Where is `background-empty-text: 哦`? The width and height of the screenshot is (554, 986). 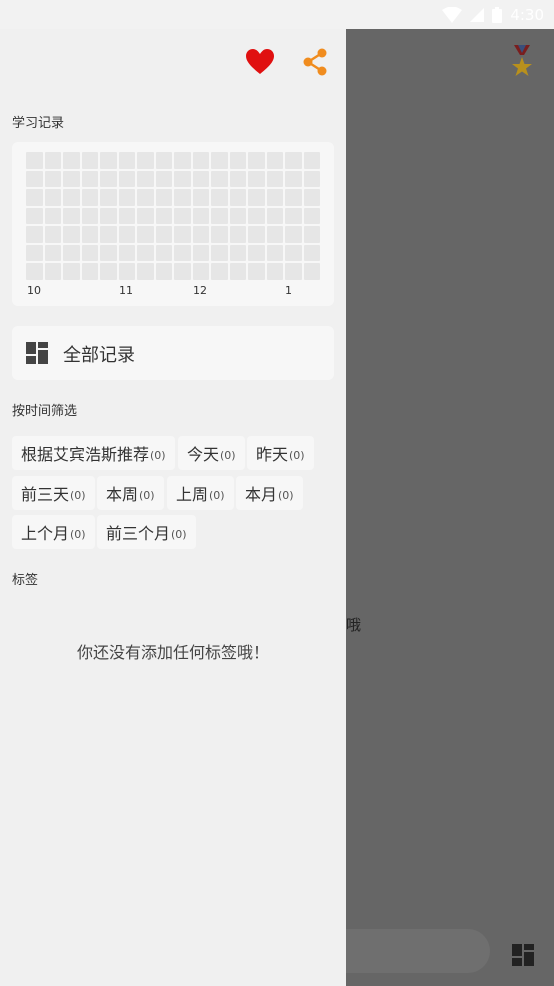 background-empty-text: 哦 is located at coordinates (354, 625).